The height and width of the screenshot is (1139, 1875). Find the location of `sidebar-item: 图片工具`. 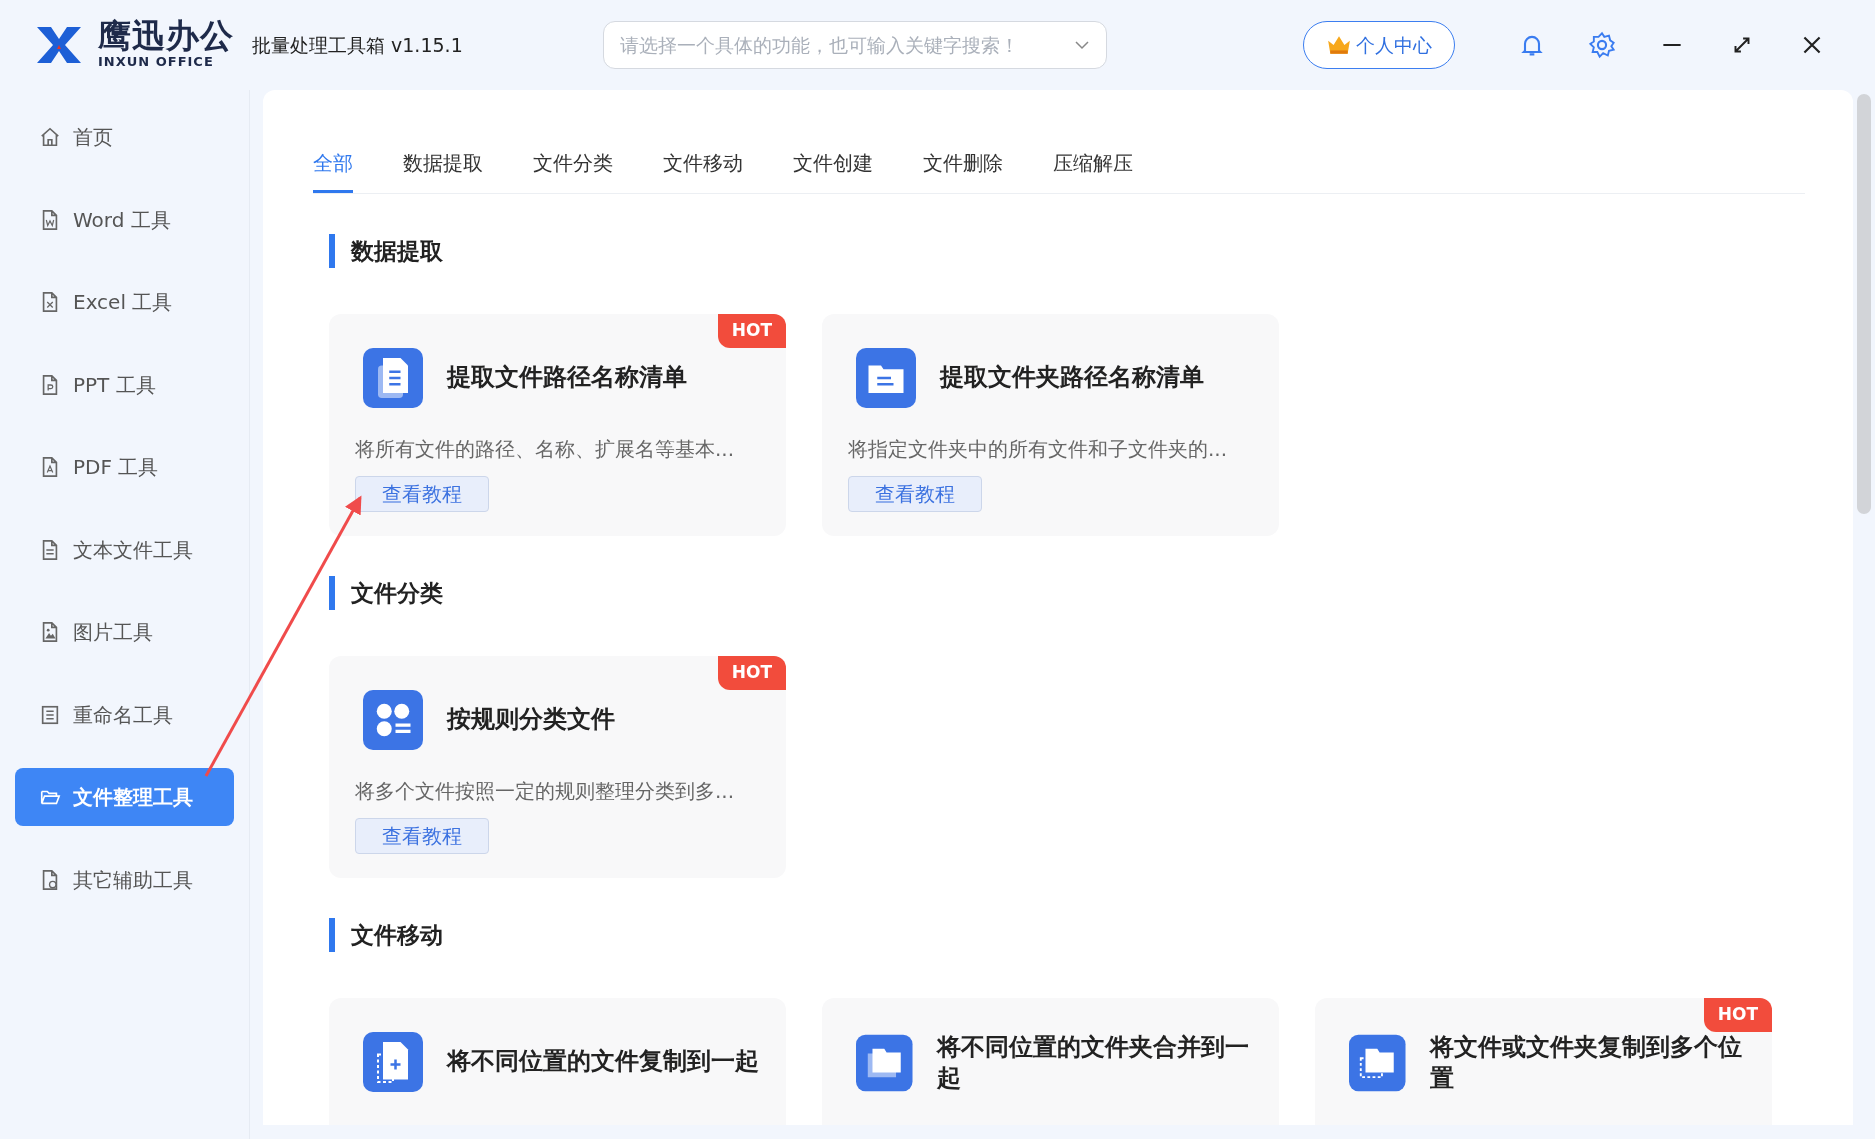

sidebar-item: 图片工具 is located at coordinates (124, 632).